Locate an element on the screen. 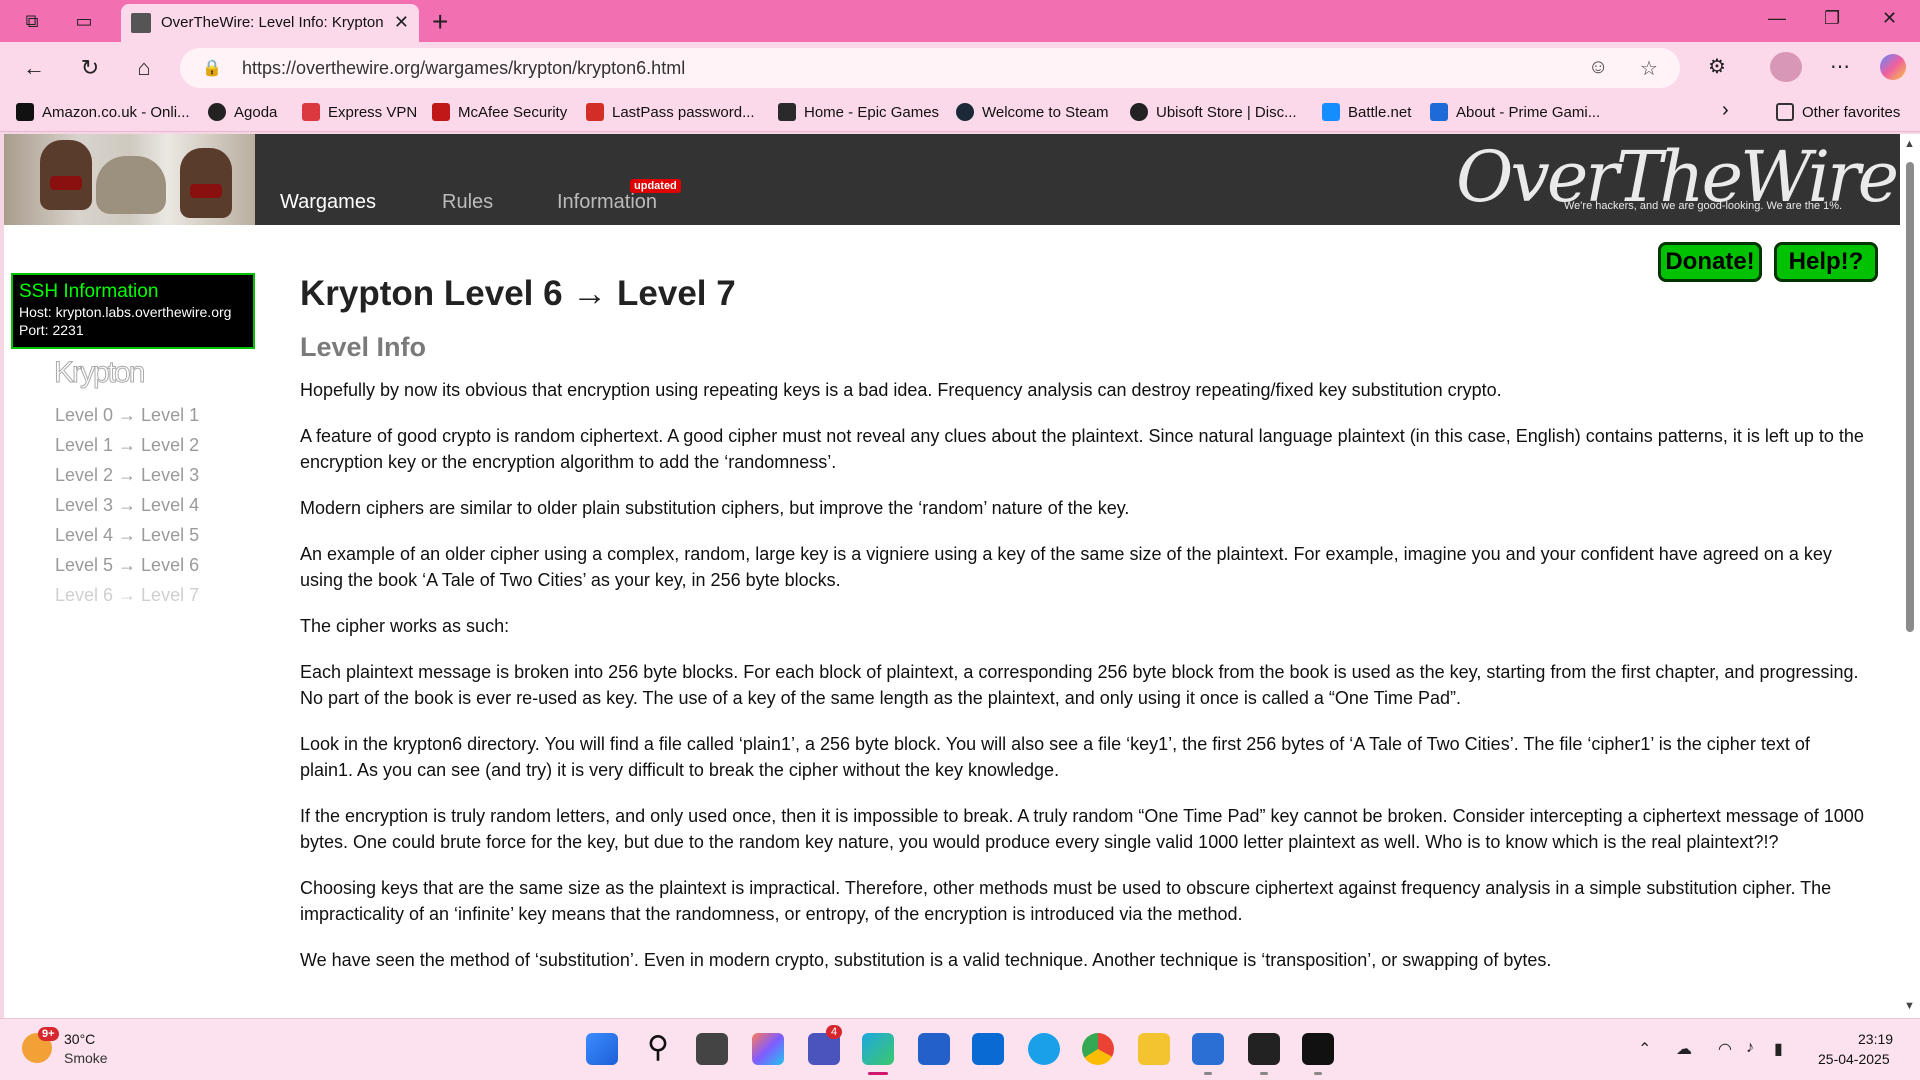 The height and width of the screenshot is (1080, 1920). refresh-icon: ↻ is located at coordinates (90, 68).